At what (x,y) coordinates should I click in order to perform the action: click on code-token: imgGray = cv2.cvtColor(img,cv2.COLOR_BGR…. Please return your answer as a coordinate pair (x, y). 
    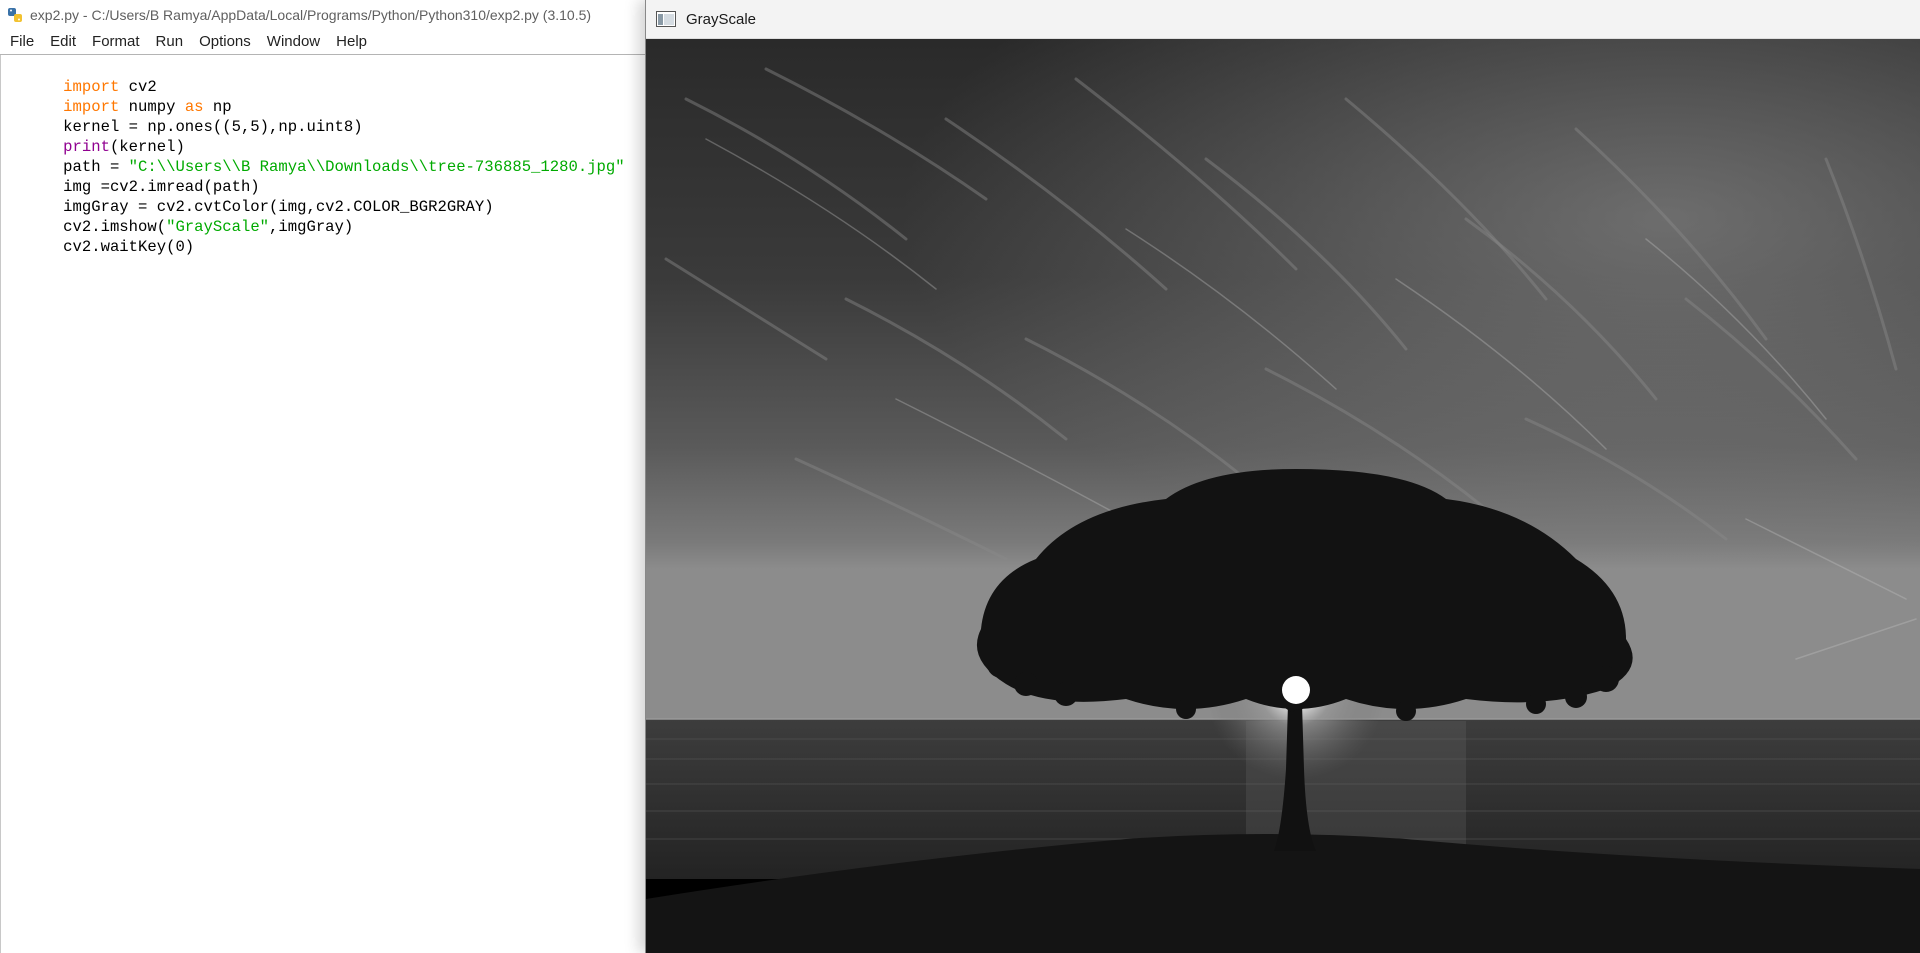
    Looking at the image, I should click on (278, 207).